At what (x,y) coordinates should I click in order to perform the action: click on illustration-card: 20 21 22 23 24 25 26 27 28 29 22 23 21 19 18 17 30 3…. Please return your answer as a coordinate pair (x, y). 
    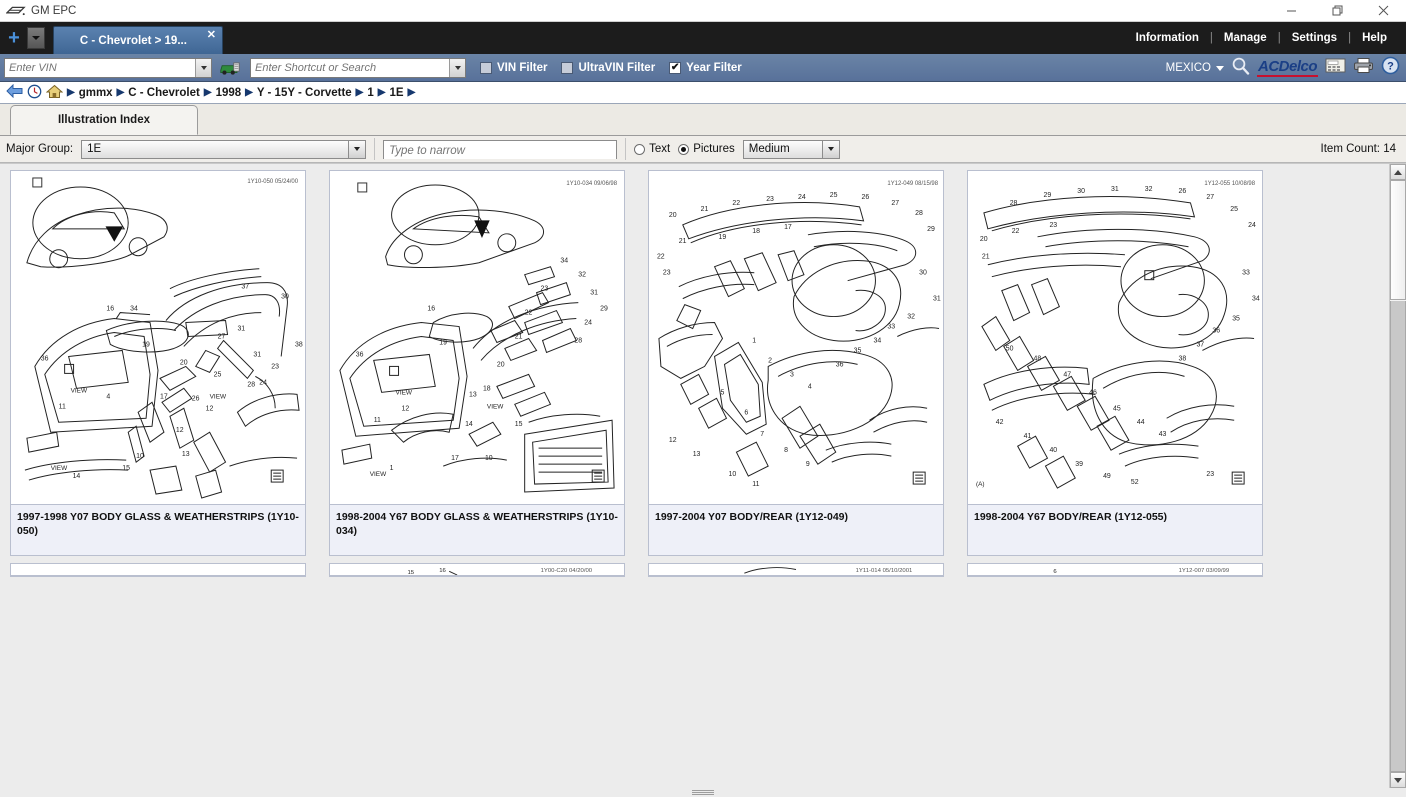
    Looking at the image, I should click on (796, 363).